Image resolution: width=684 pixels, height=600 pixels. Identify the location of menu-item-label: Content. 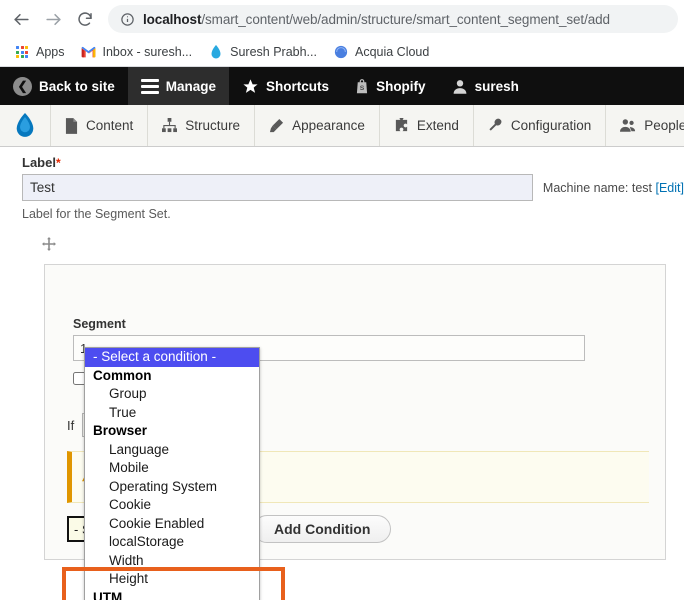
(110, 125).